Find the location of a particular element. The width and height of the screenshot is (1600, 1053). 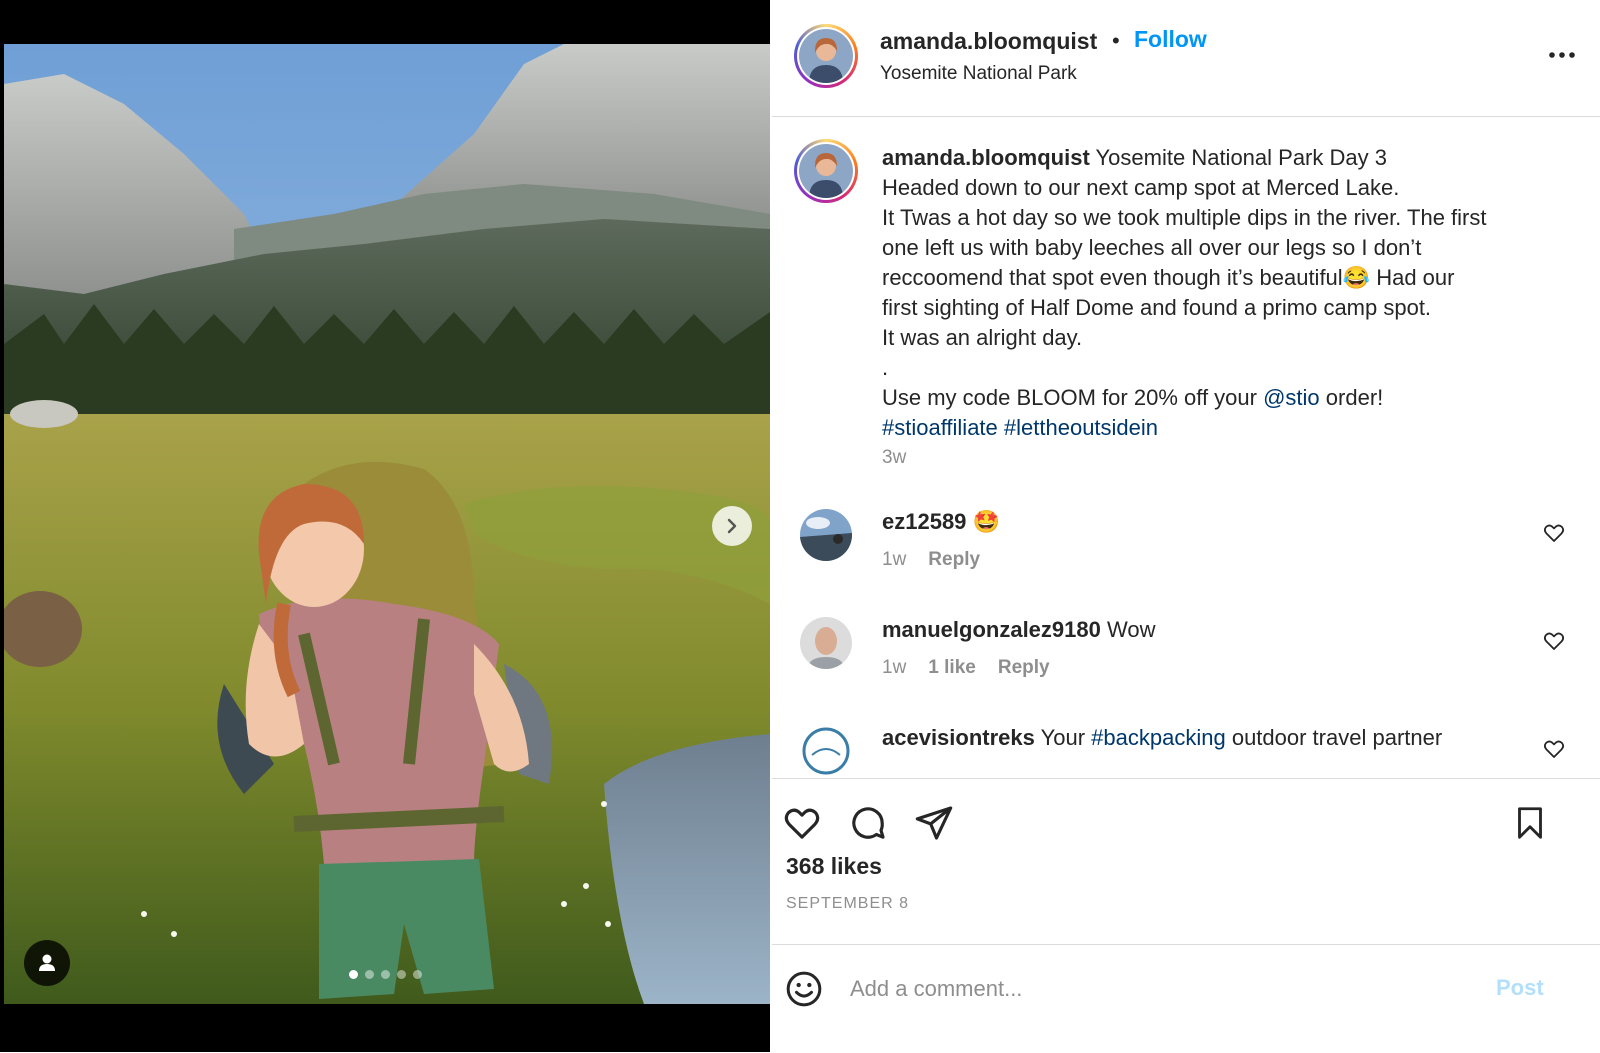

paper-plane-icon is located at coordinates (934, 823).